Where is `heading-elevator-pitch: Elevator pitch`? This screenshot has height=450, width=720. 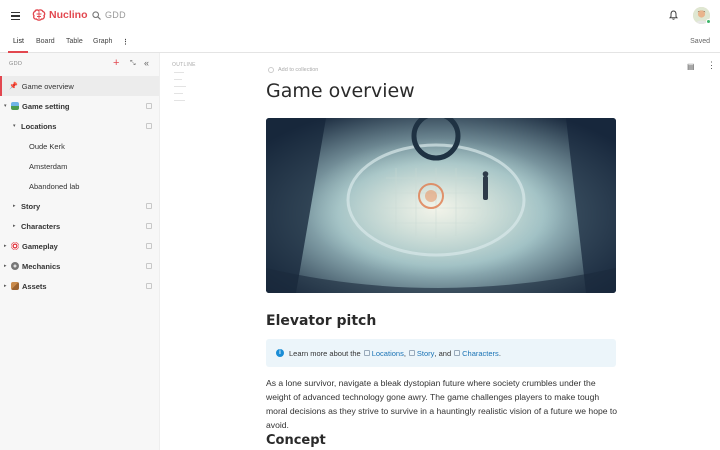
heading-elevator-pitch: Elevator pitch is located at coordinates (321, 321).